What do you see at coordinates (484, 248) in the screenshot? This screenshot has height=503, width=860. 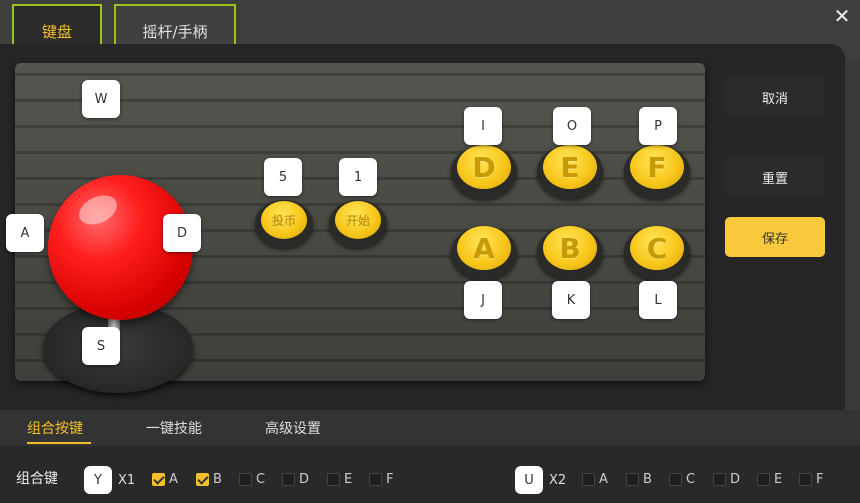 I see `arcade-button-a: A` at bounding box center [484, 248].